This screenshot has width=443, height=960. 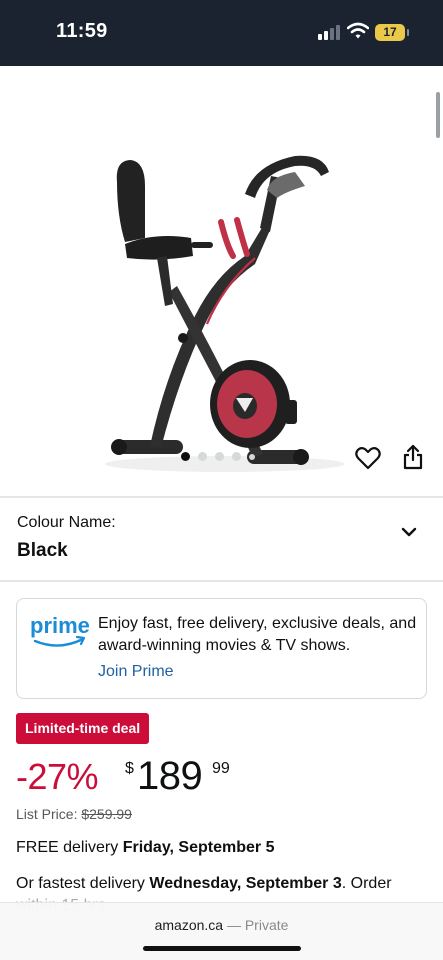 What do you see at coordinates (129, 768) in the screenshot?
I see `price-currency: $` at bounding box center [129, 768].